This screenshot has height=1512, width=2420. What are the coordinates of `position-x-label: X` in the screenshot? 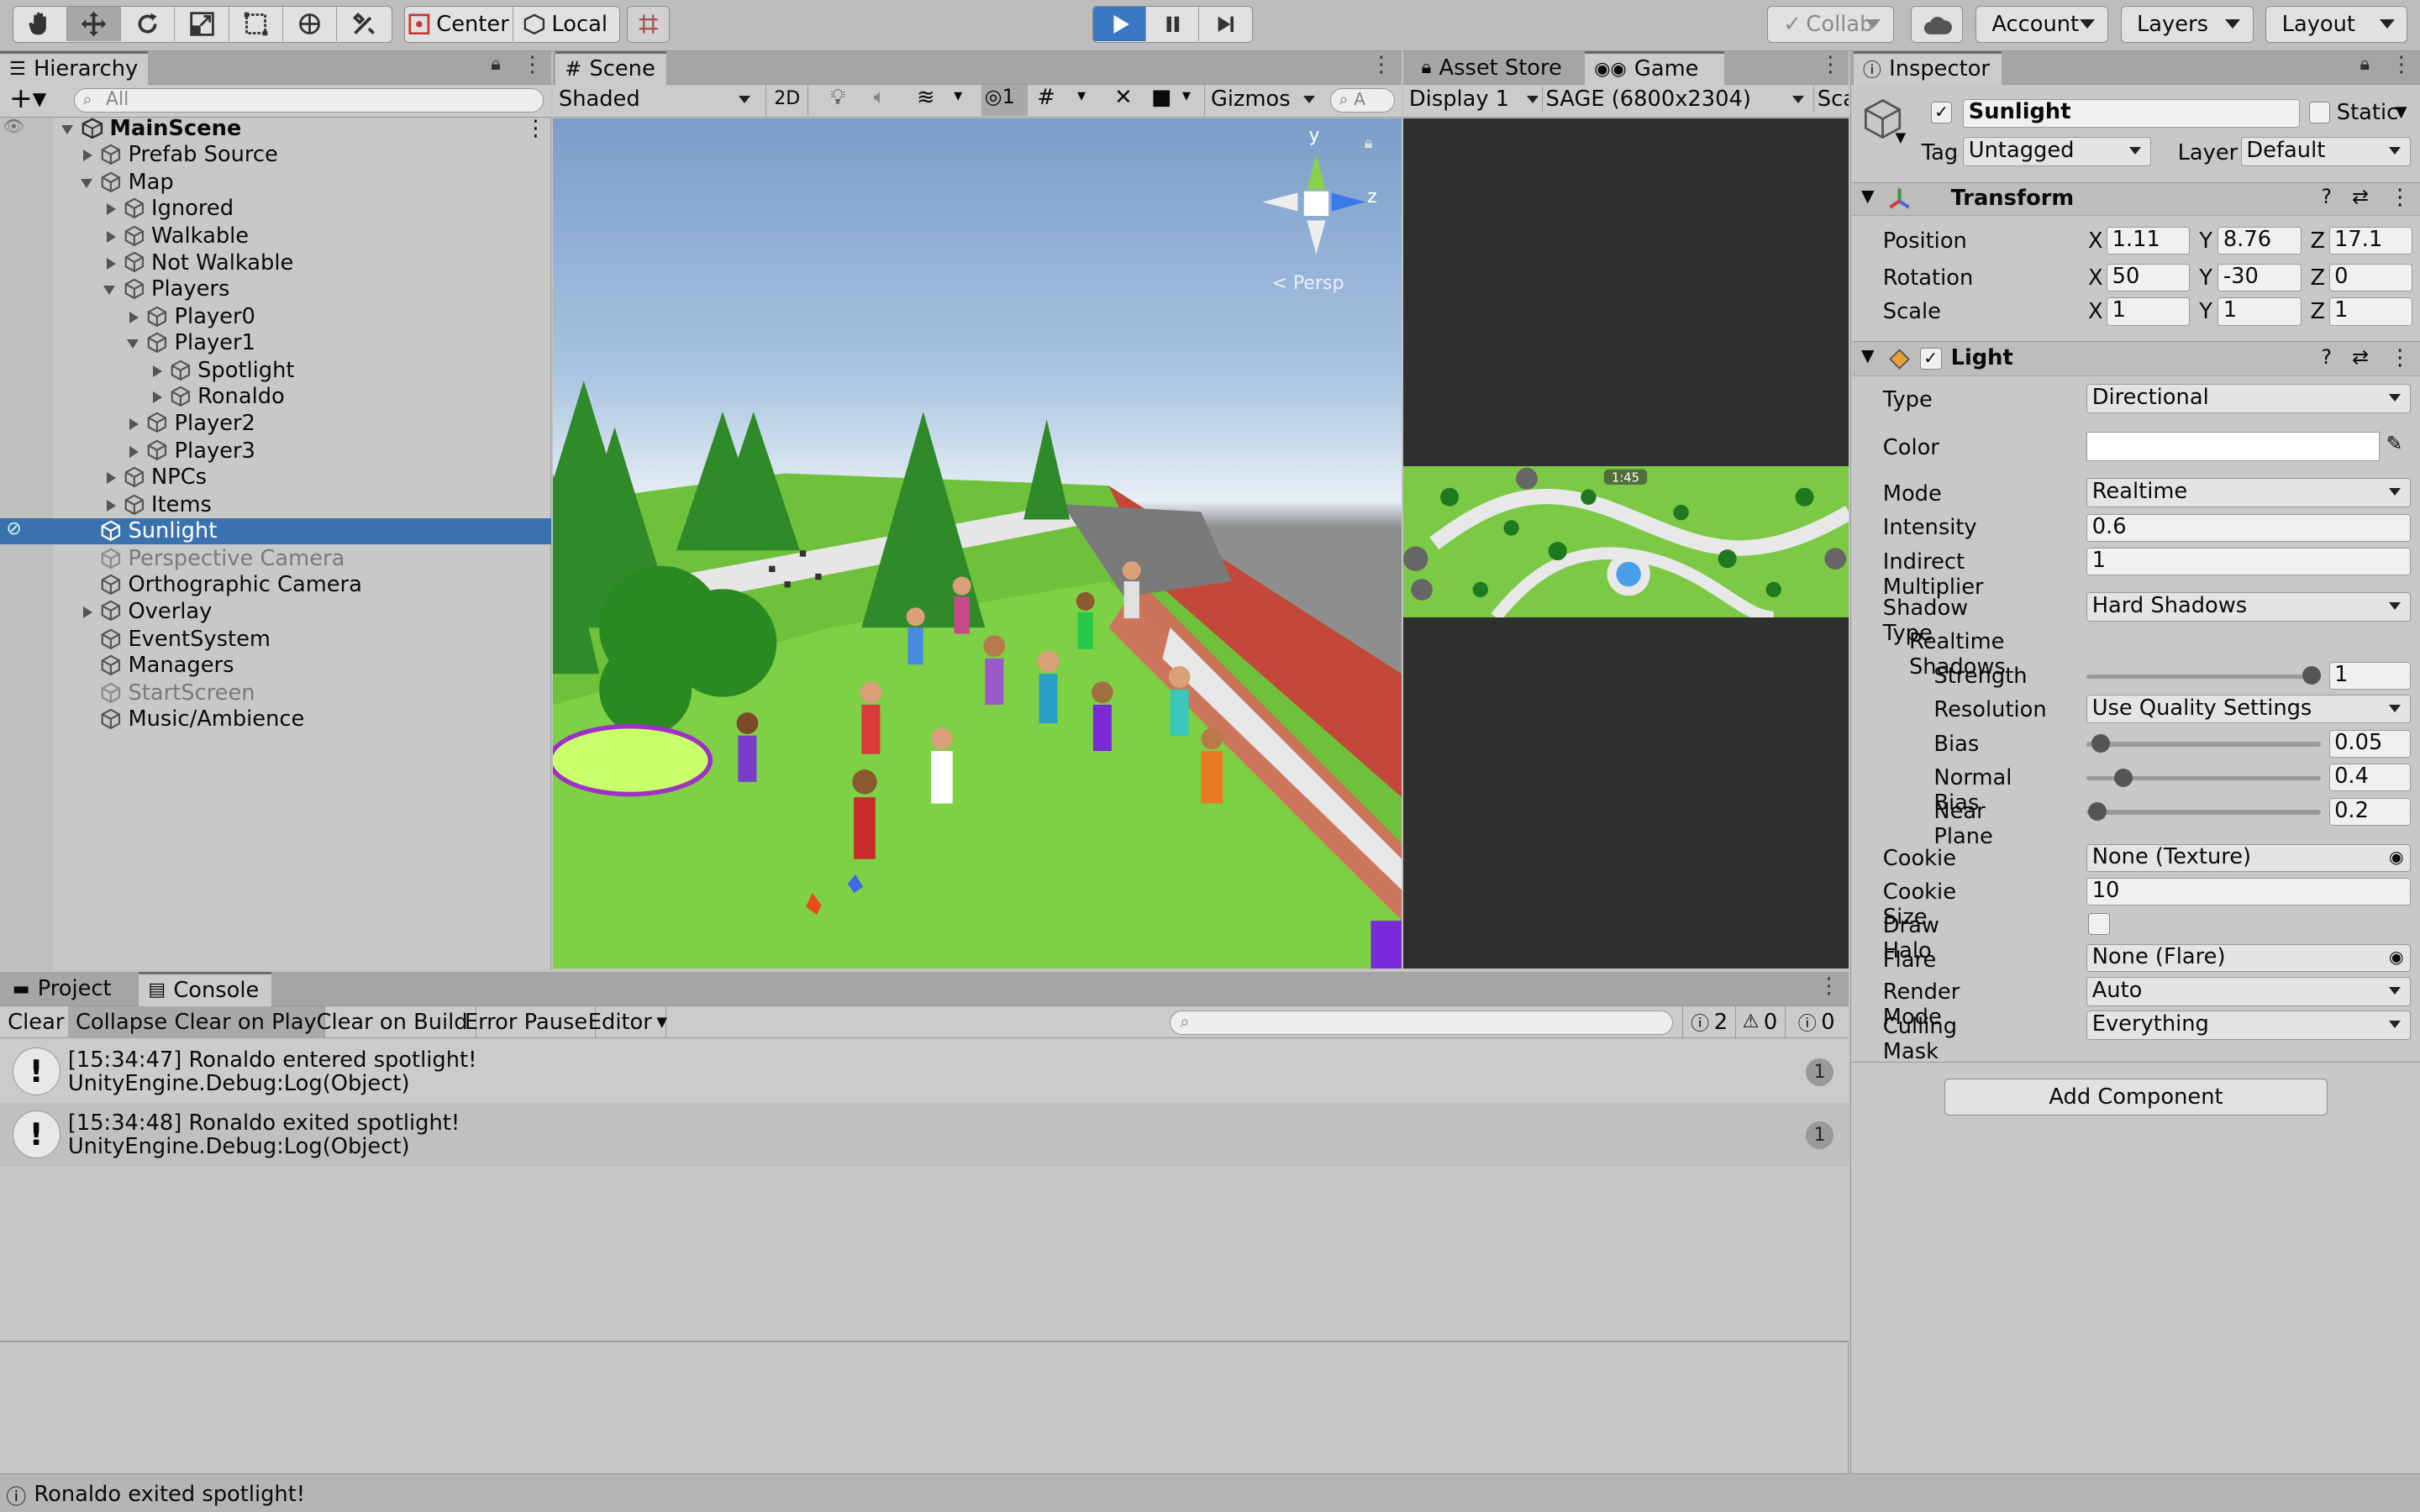 It's located at (2095, 241).